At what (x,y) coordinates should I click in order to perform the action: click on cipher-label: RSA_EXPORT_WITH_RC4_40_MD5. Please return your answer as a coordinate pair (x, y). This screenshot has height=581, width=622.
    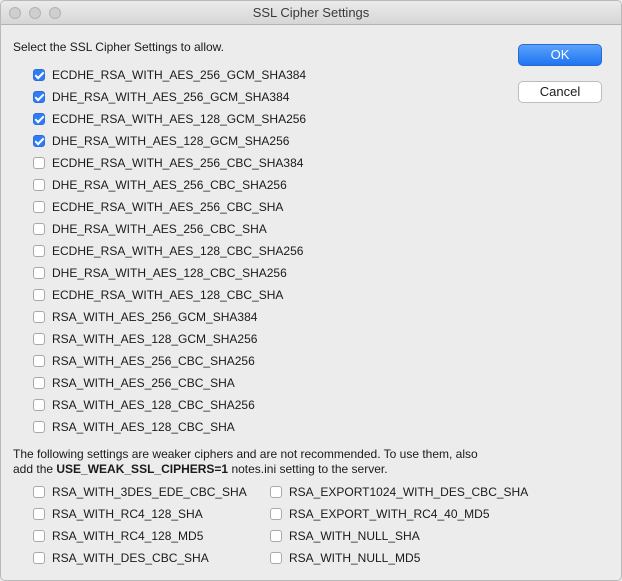
    Looking at the image, I should click on (389, 514).